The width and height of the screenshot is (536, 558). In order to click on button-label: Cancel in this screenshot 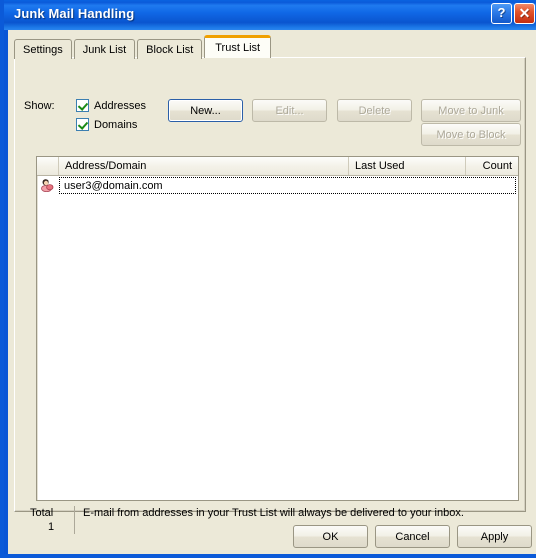, I will do `click(412, 536)`.